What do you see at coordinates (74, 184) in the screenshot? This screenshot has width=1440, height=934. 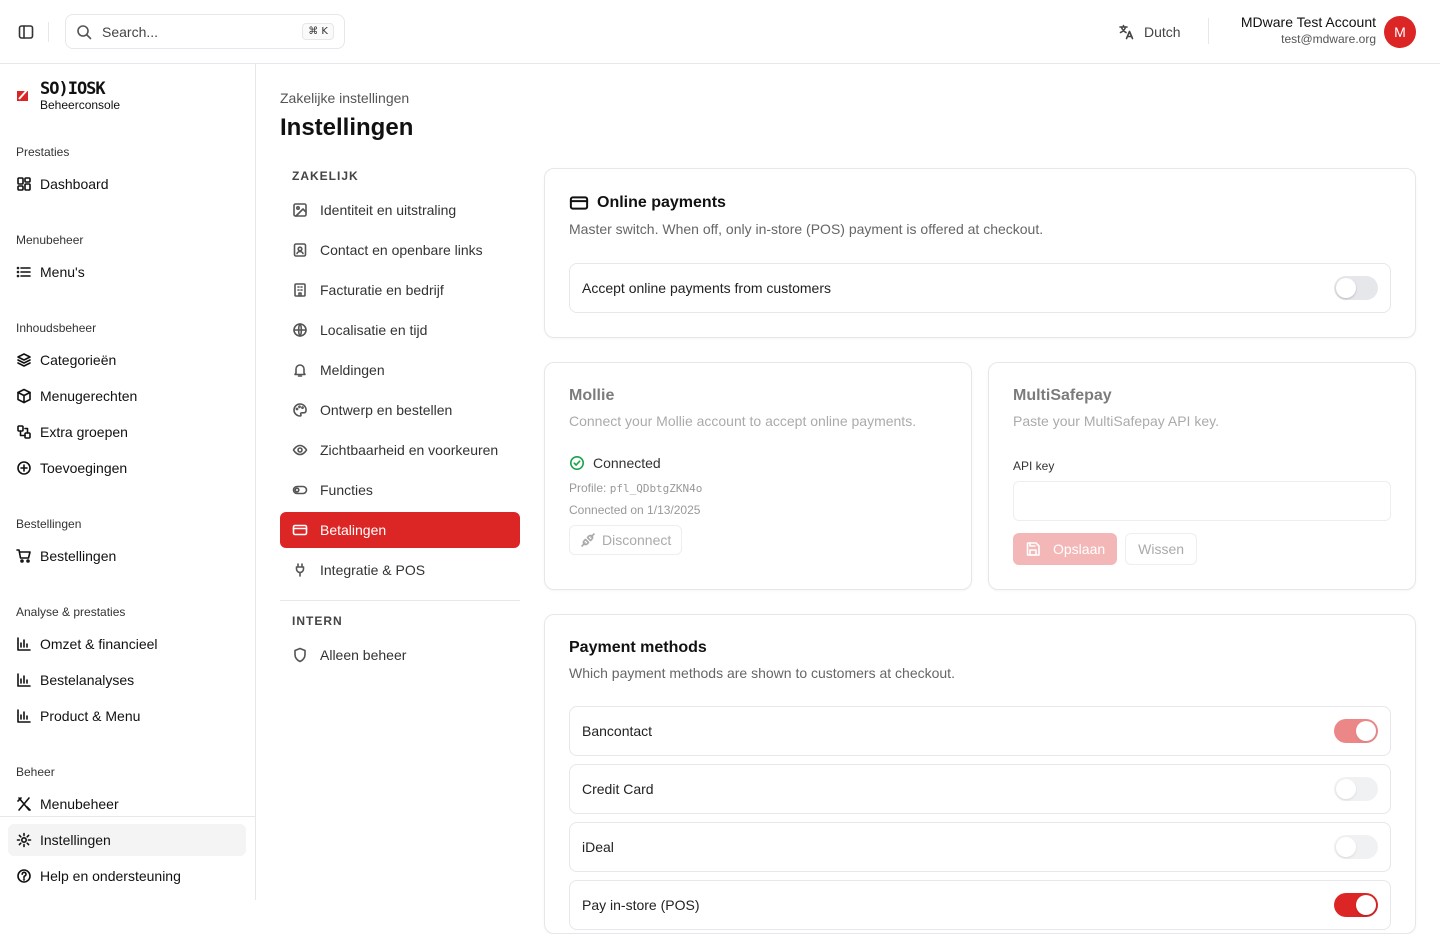 I see `sidebar-item-label: Dashboard` at bounding box center [74, 184].